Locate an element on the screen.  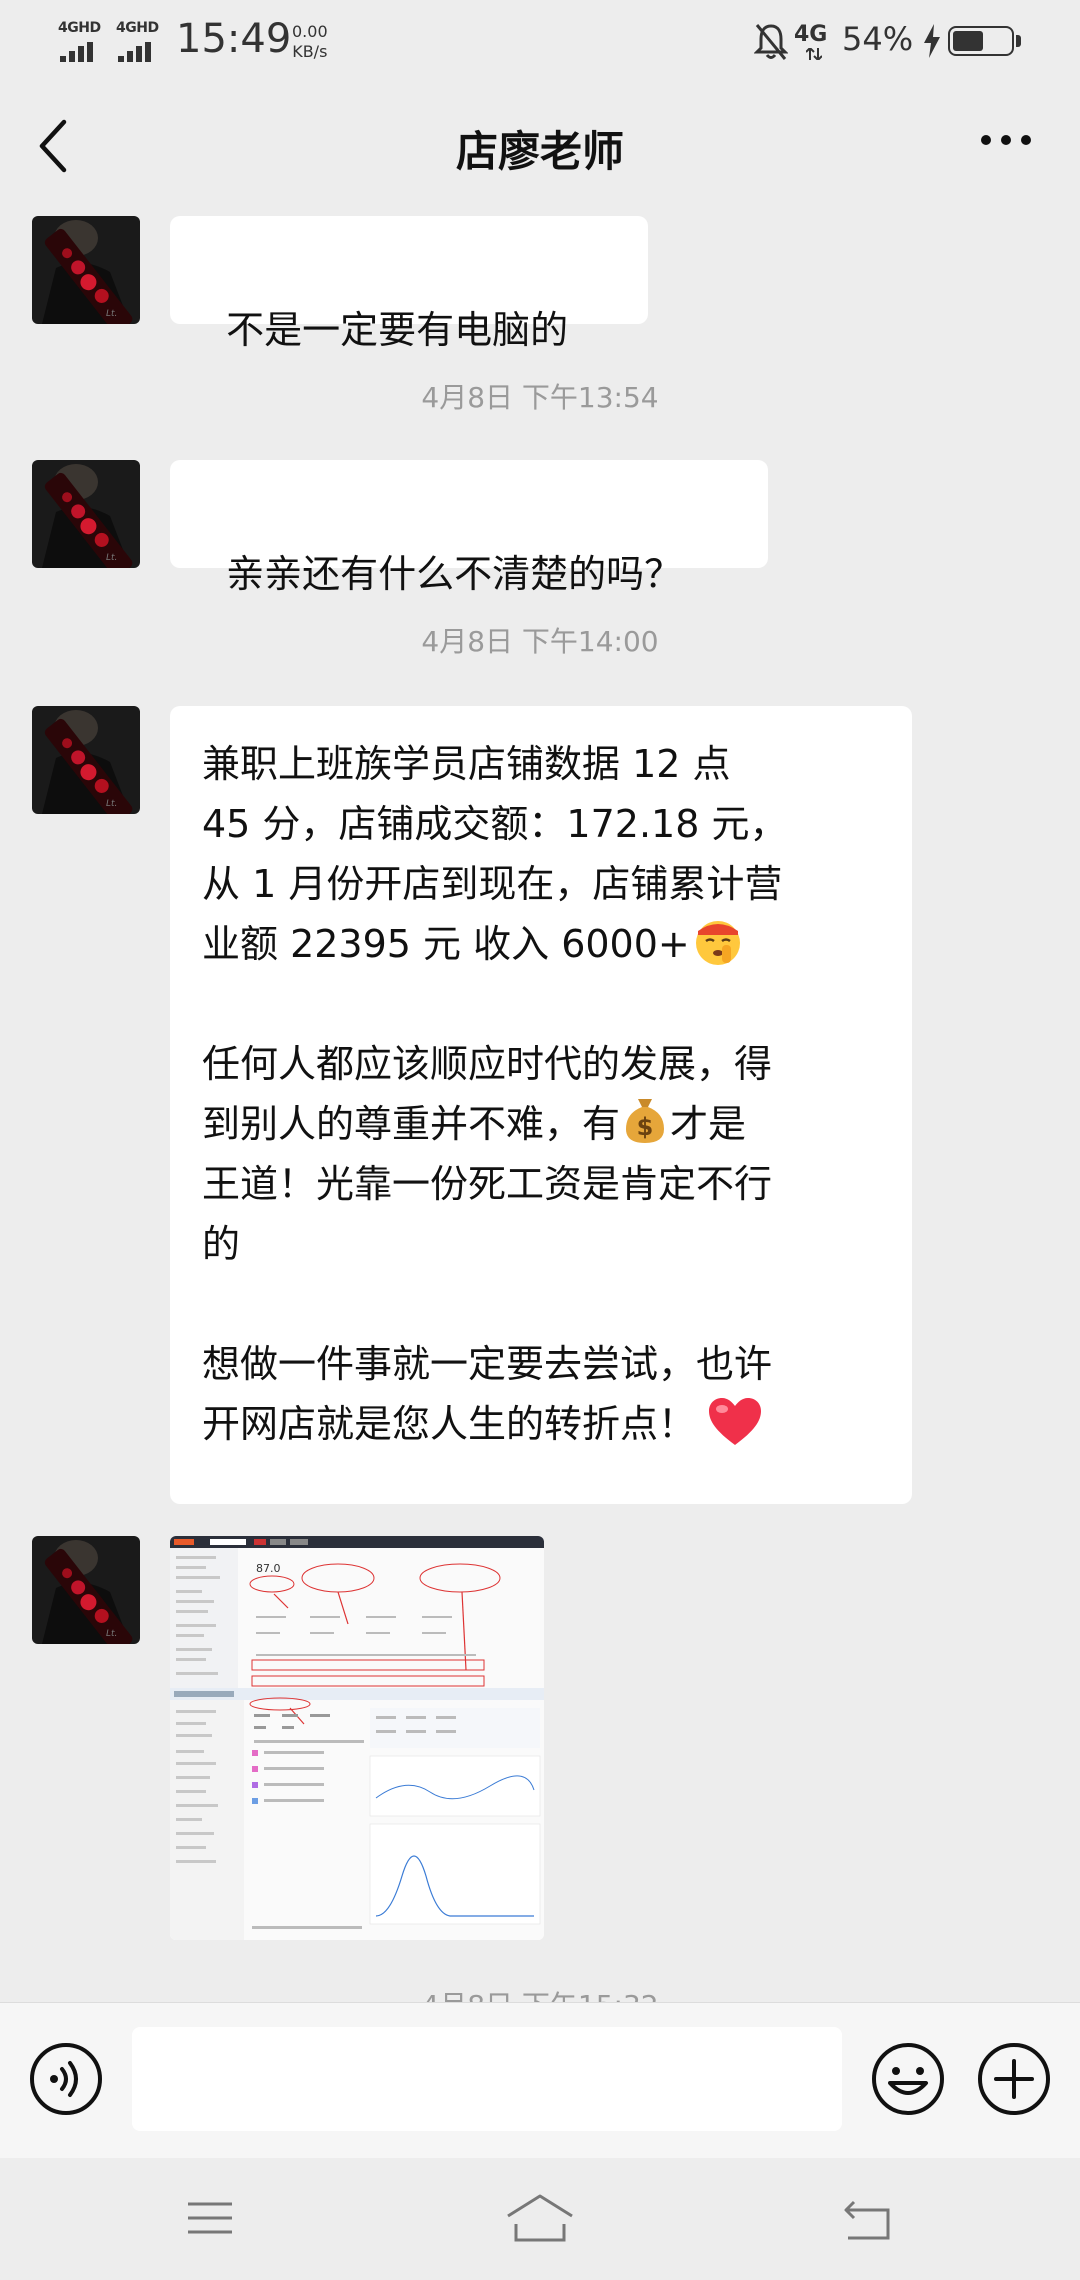
message-line: 兼职上班族学员店铺数据 12 点 is located at coordinates (466, 764).